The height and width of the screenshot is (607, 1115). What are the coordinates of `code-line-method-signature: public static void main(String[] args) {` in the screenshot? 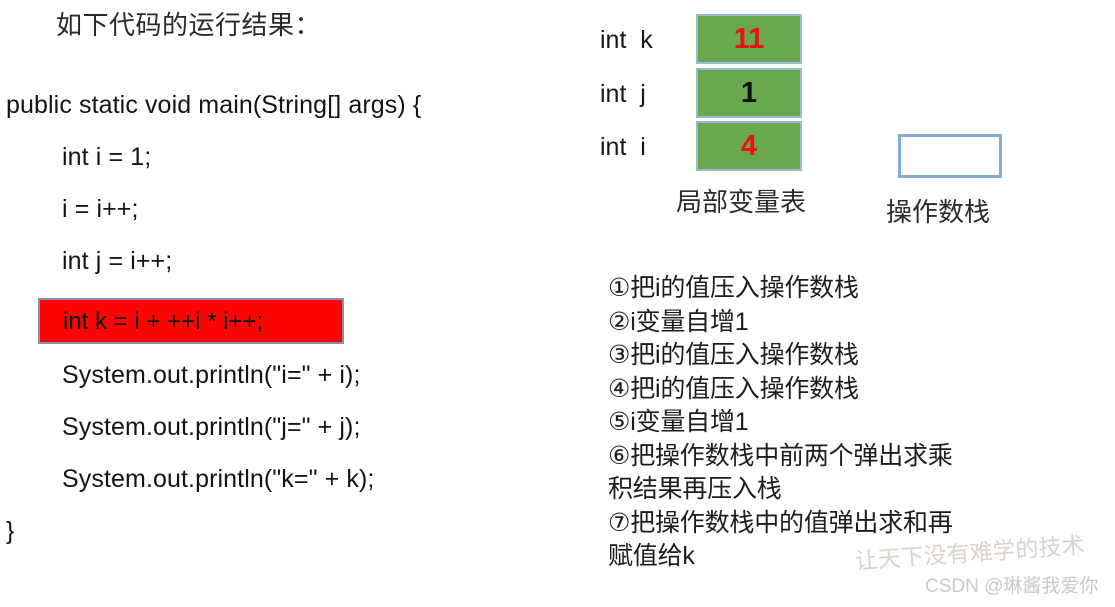 It's located at (214, 105).